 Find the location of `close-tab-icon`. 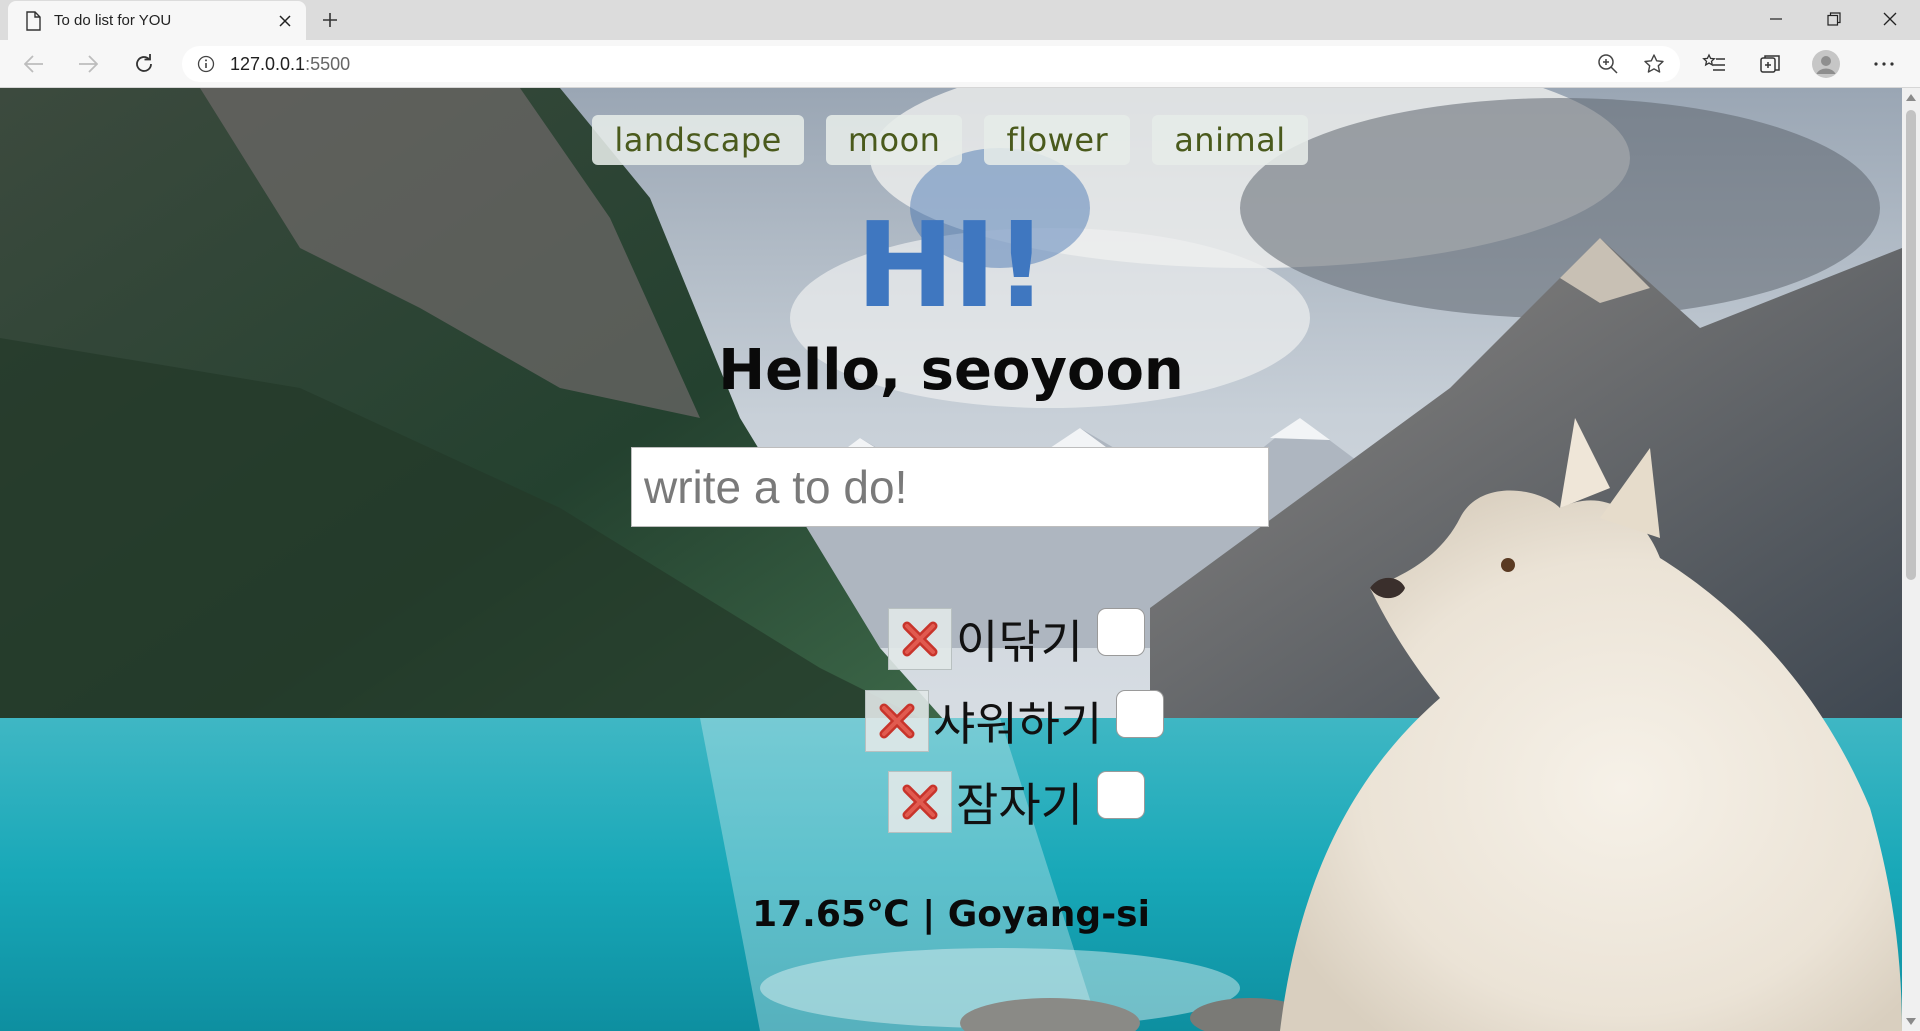

close-tab-icon is located at coordinates (285, 21).